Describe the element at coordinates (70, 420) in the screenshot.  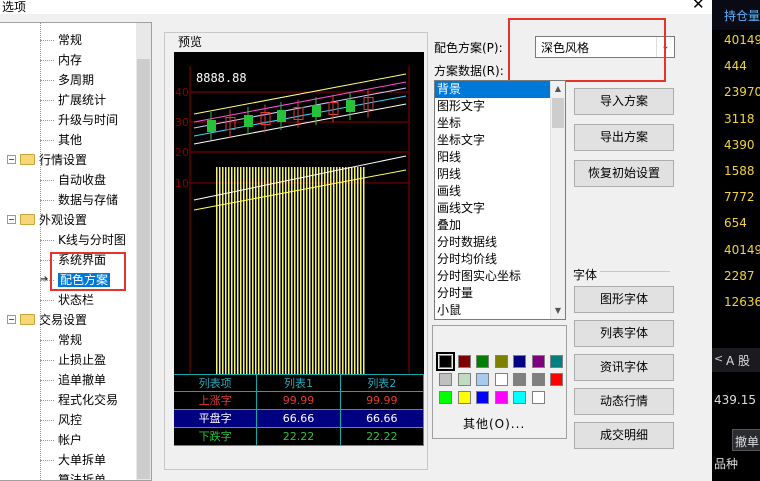
I see `tree-item: 风控` at that location.